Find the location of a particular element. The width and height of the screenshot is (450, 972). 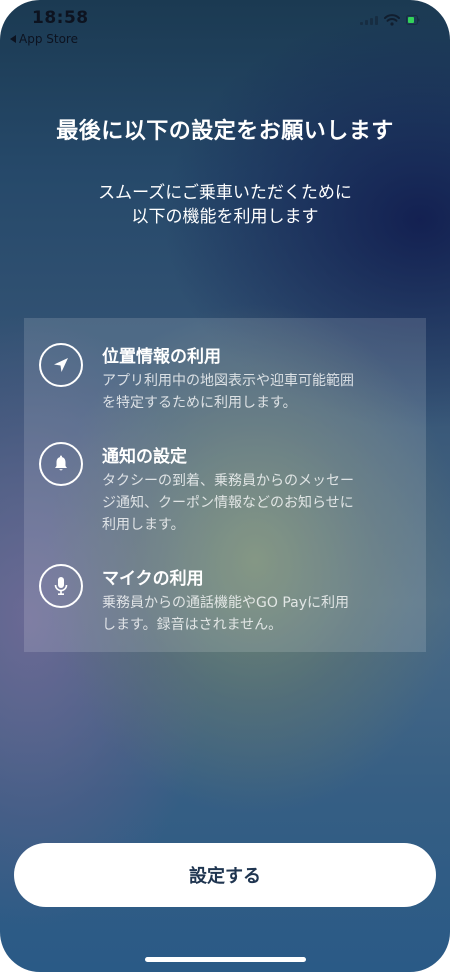

feature-description: 乗務員からの通話機能やGO Payに利用 します。録音はされません。 is located at coordinates (257, 614).